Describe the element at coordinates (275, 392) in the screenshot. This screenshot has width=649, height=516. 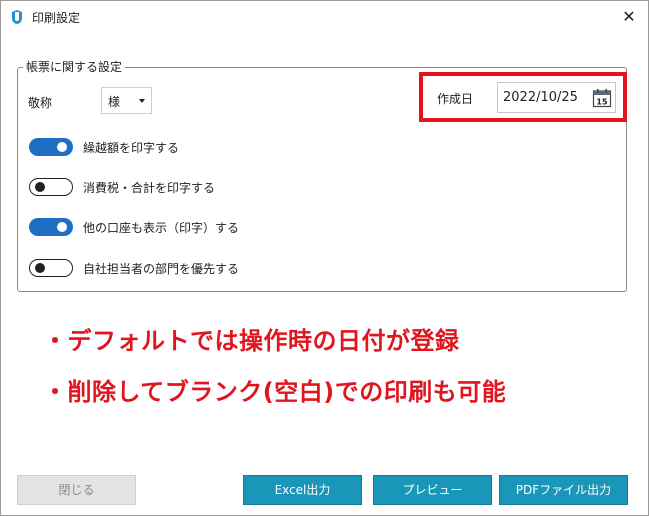
I see `annotation-blank-print: ・削除してブランク(空白)での印刷も可能` at that location.